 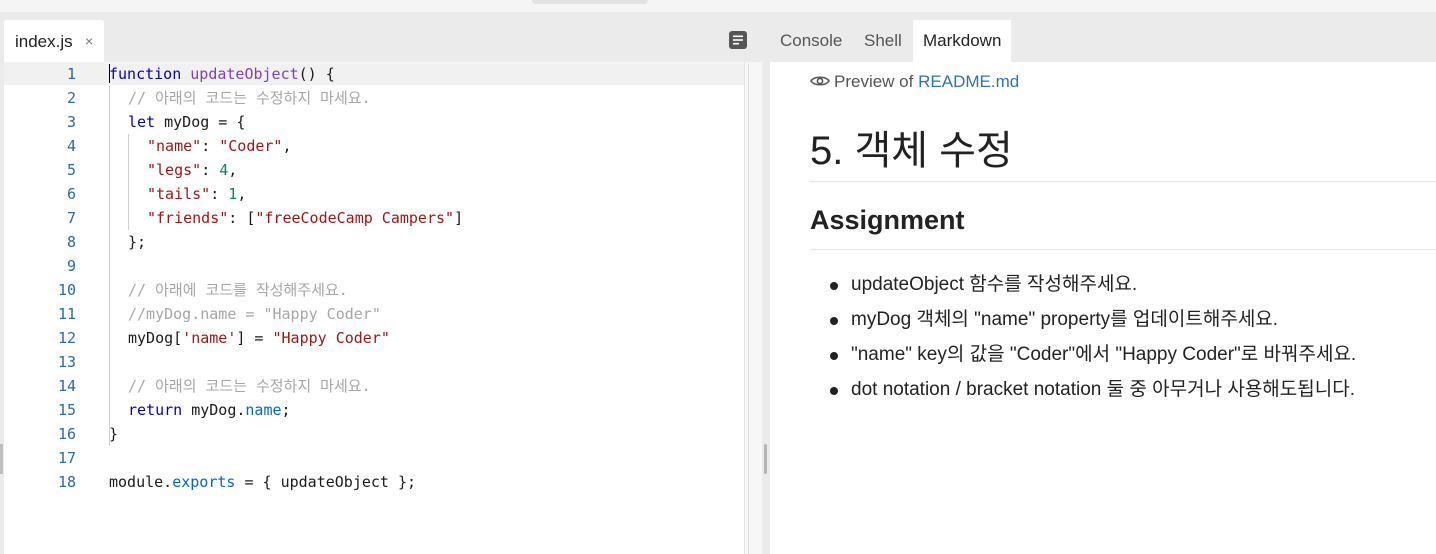 I want to click on code-line-12: myDog['name'] = "Happy Coder", so click(x=259, y=338).